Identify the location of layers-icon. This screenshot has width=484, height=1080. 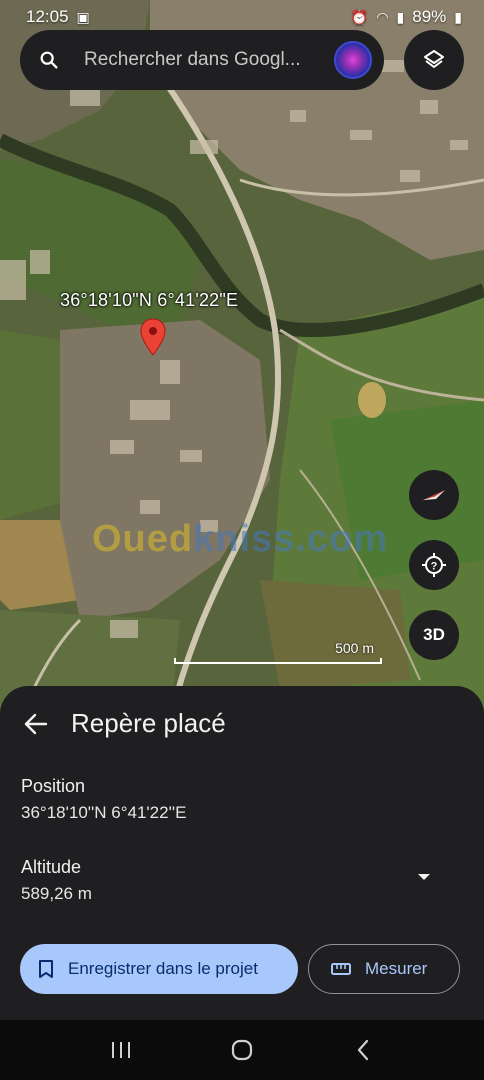
(434, 59).